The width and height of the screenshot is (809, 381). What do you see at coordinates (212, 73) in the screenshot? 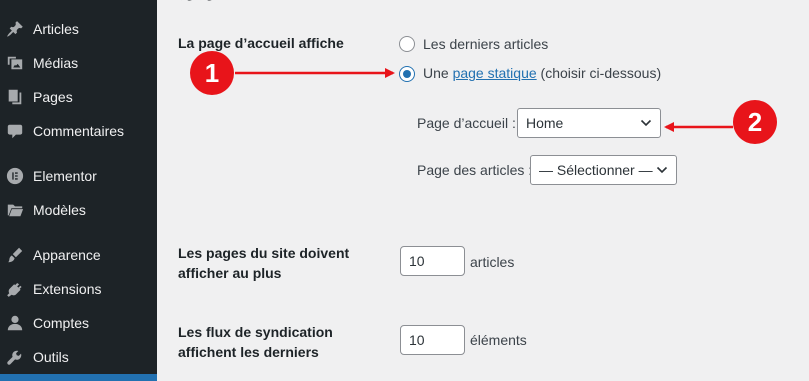
I see `annotation-badge-1: 1` at bounding box center [212, 73].